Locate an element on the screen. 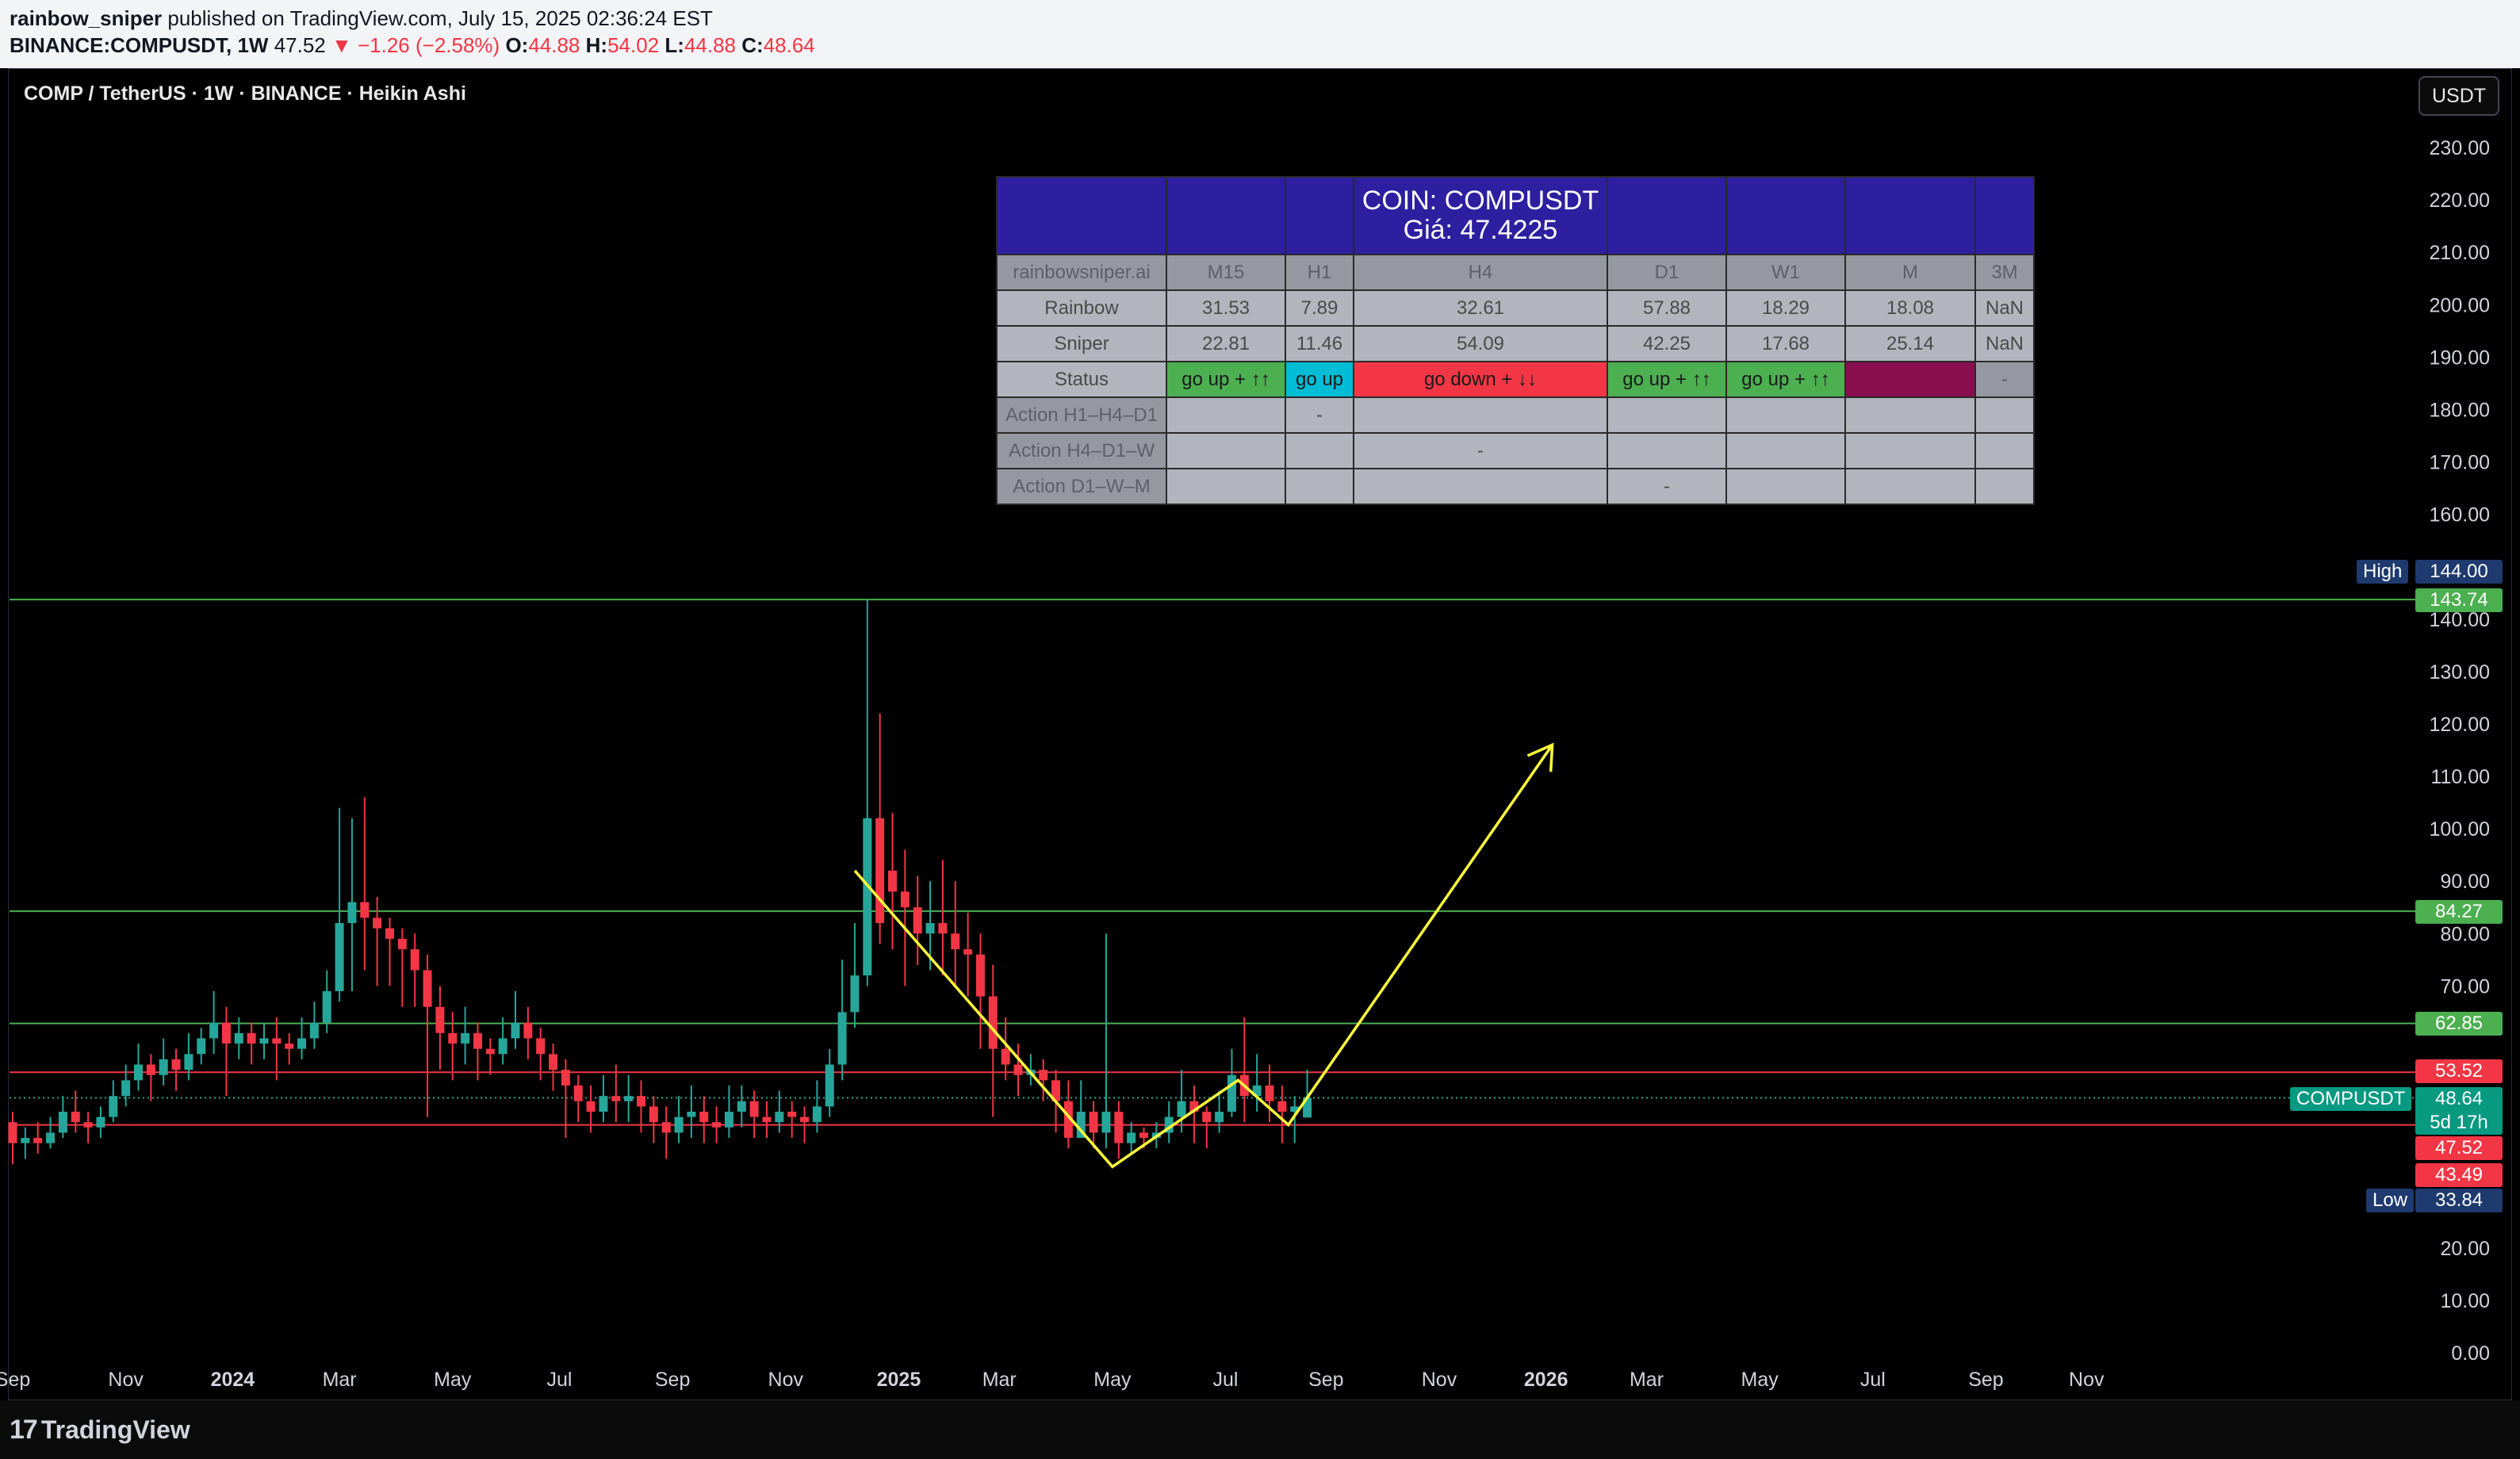 This screenshot has height=1459, width=2520. table-row-label: Action D1–W–M is located at coordinates (1081, 487).